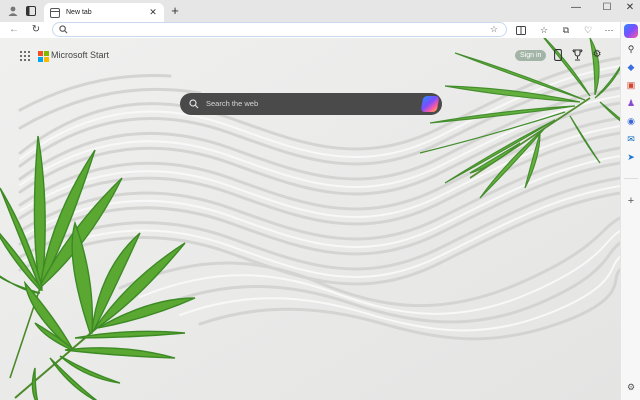 This screenshot has height=400, width=640. Describe the element at coordinates (80, 55) in the screenshot. I see `brand-name: Microsoft Start` at that location.